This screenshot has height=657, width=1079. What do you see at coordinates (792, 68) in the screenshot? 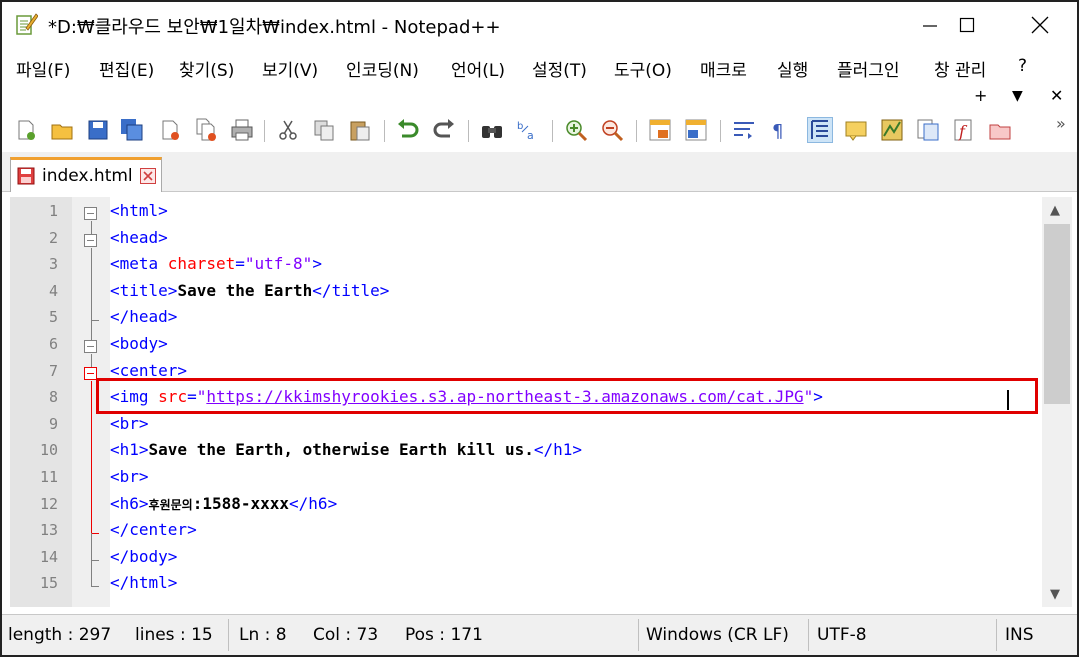
I see `menu-run: 실행` at bounding box center [792, 68].